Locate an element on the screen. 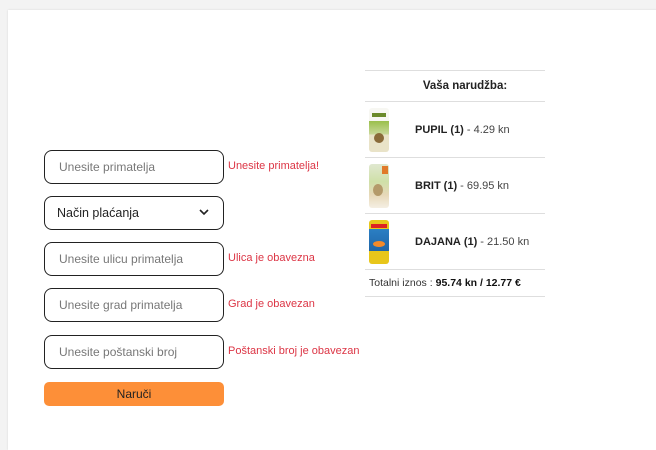 This screenshot has height=450, width=656. order-submit-button: Naruči is located at coordinates (134, 394).